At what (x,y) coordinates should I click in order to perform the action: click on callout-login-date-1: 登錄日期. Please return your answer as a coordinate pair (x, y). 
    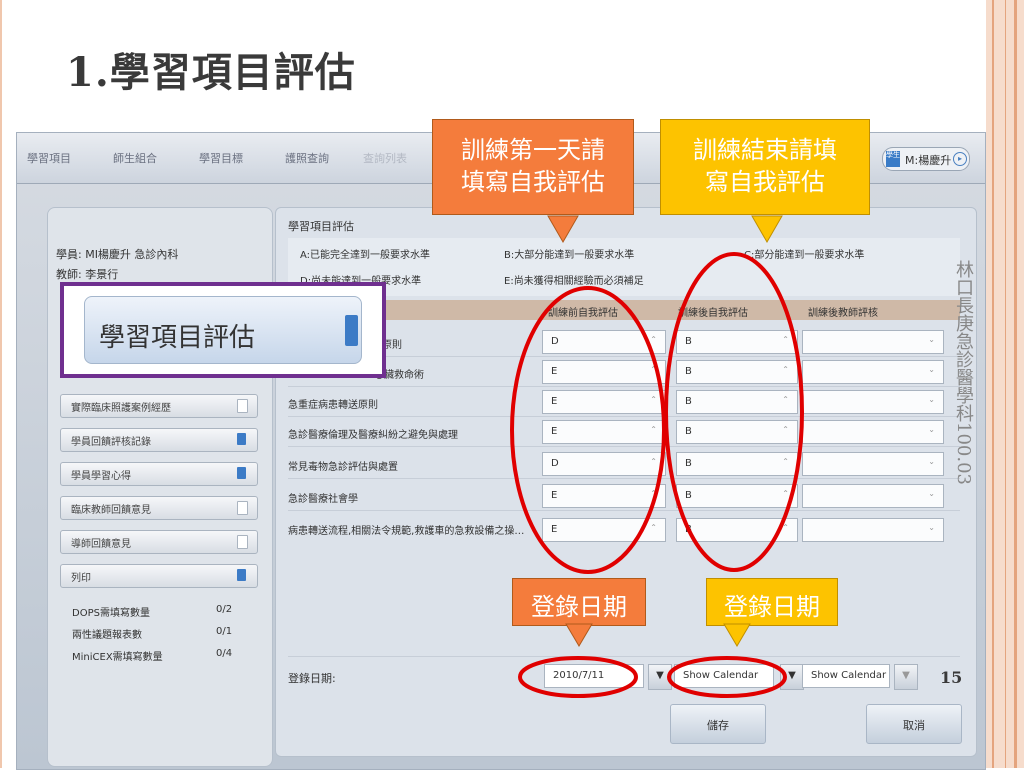
    Looking at the image, I should click on (579, 602).